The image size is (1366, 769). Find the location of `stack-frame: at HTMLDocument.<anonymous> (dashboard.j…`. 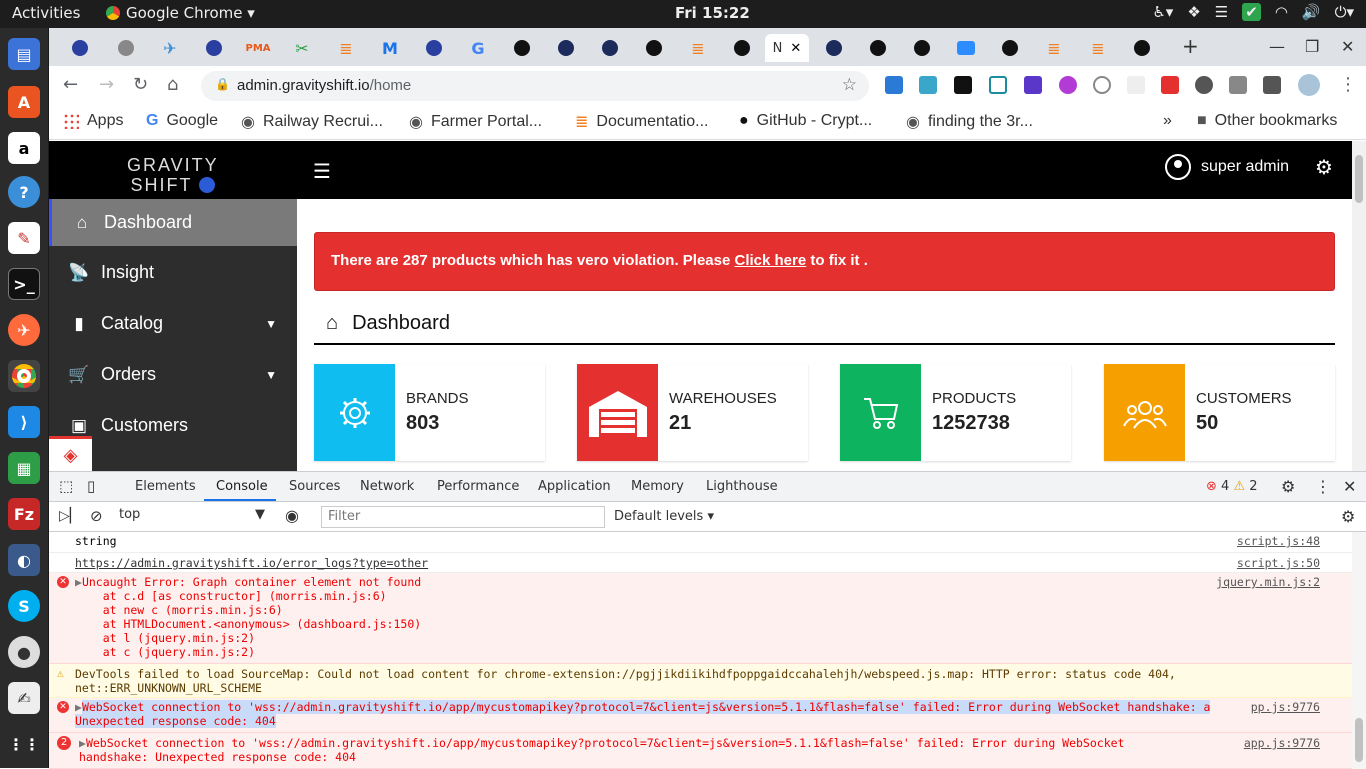

stack-frame: at HTMLDocument.<anonymous> (dashboard.j… is located at coordinates (248, 624).